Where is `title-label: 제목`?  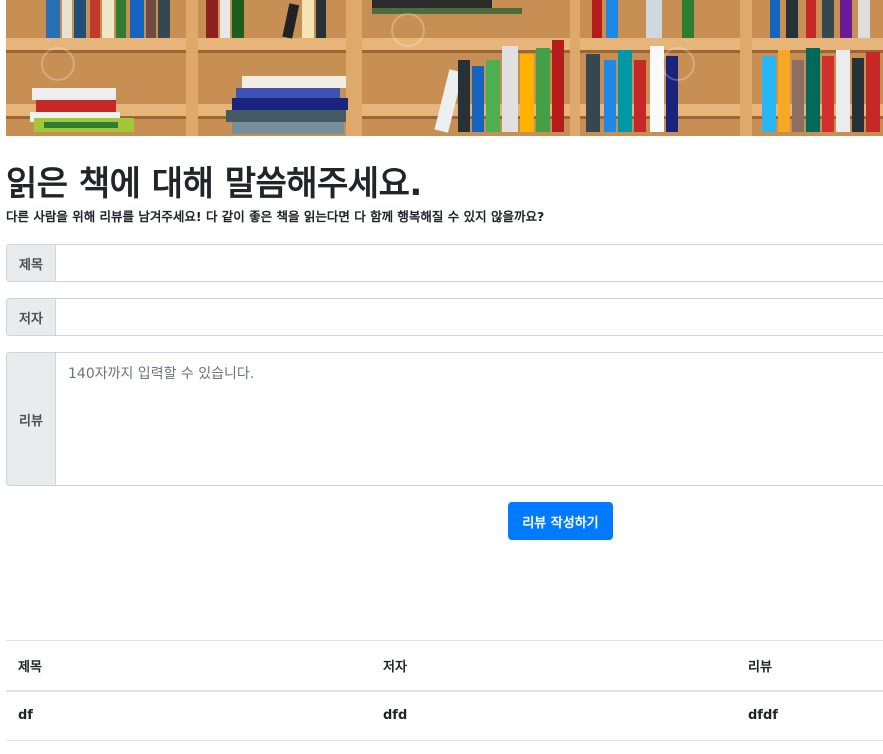
title-label: 제목 is located at coordinates (31, 263).